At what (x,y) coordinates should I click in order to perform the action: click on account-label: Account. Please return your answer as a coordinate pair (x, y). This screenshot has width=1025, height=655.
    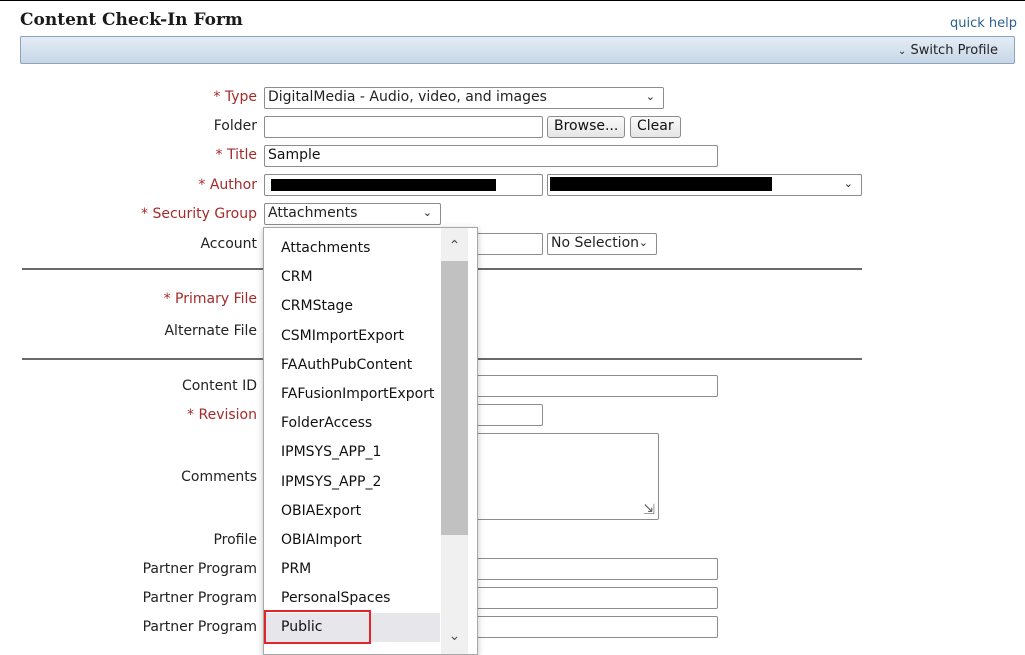
    Looking at the image, I should click on (228, 244).